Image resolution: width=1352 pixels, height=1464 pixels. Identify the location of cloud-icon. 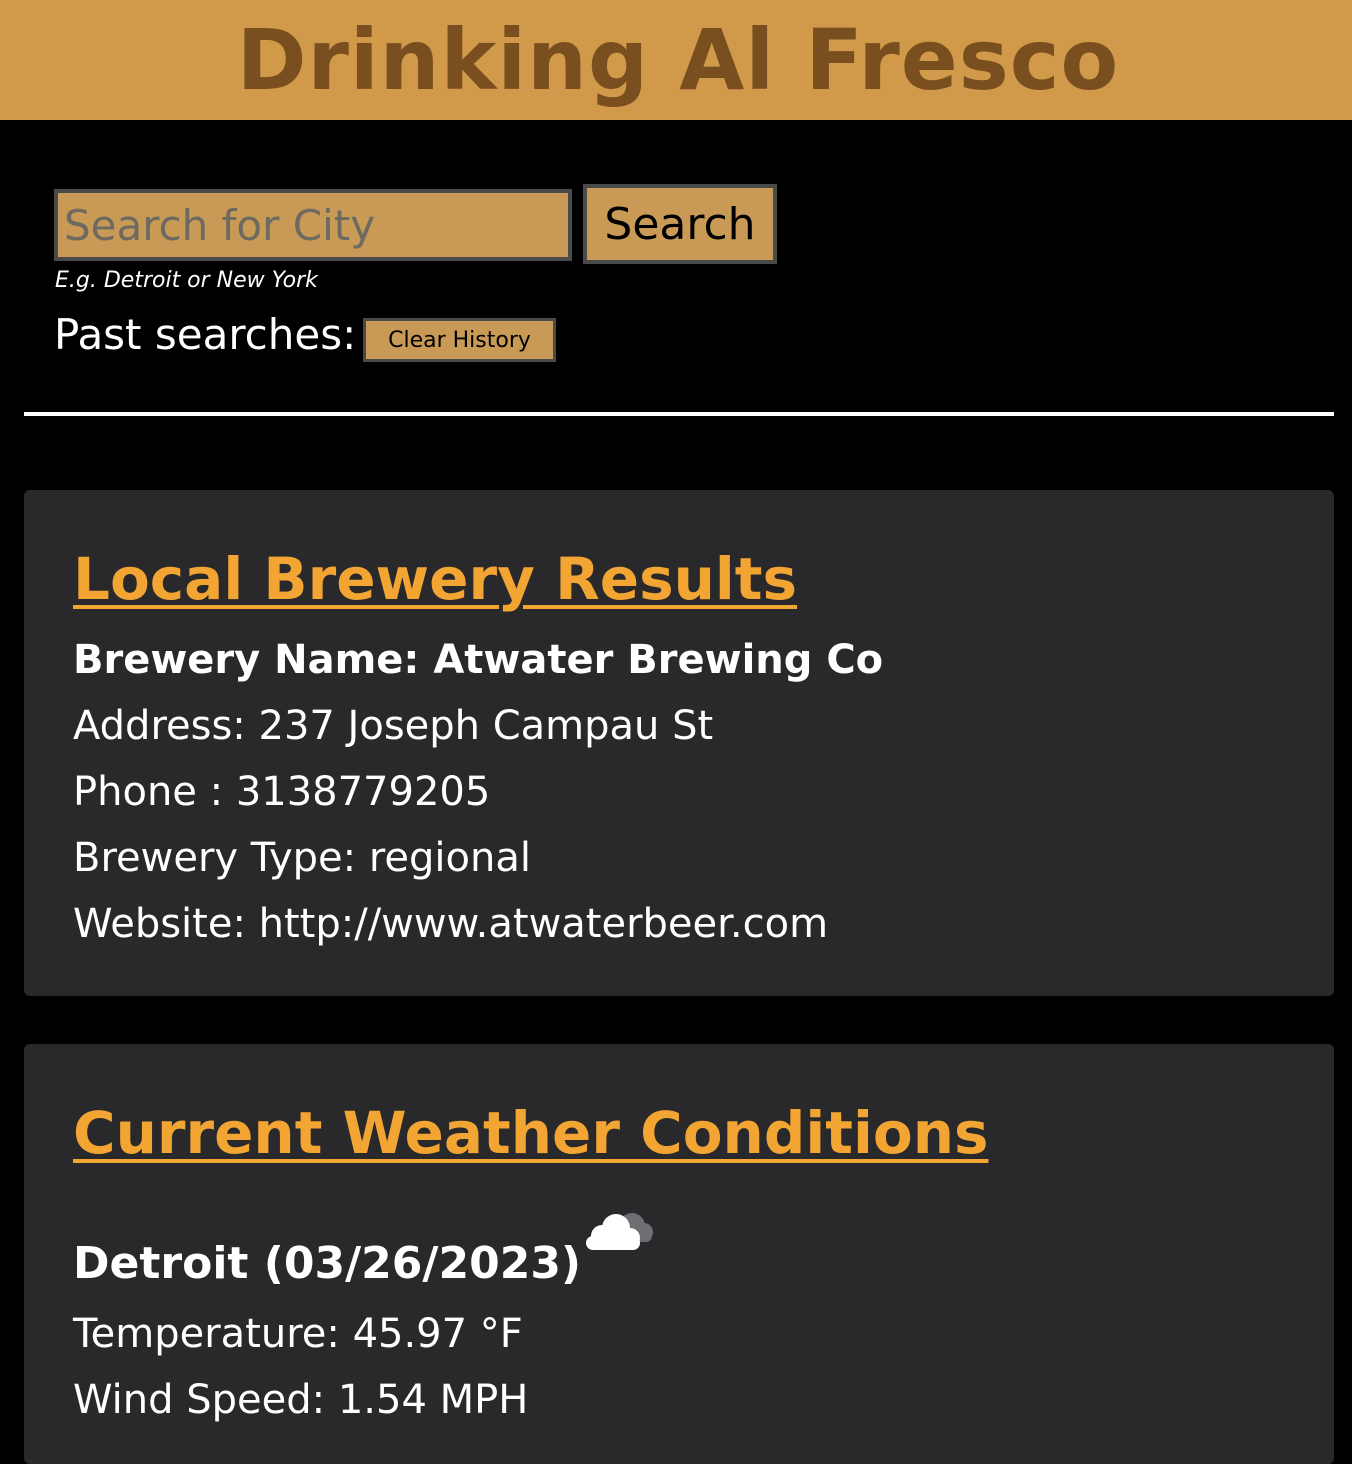
(619, 1231).